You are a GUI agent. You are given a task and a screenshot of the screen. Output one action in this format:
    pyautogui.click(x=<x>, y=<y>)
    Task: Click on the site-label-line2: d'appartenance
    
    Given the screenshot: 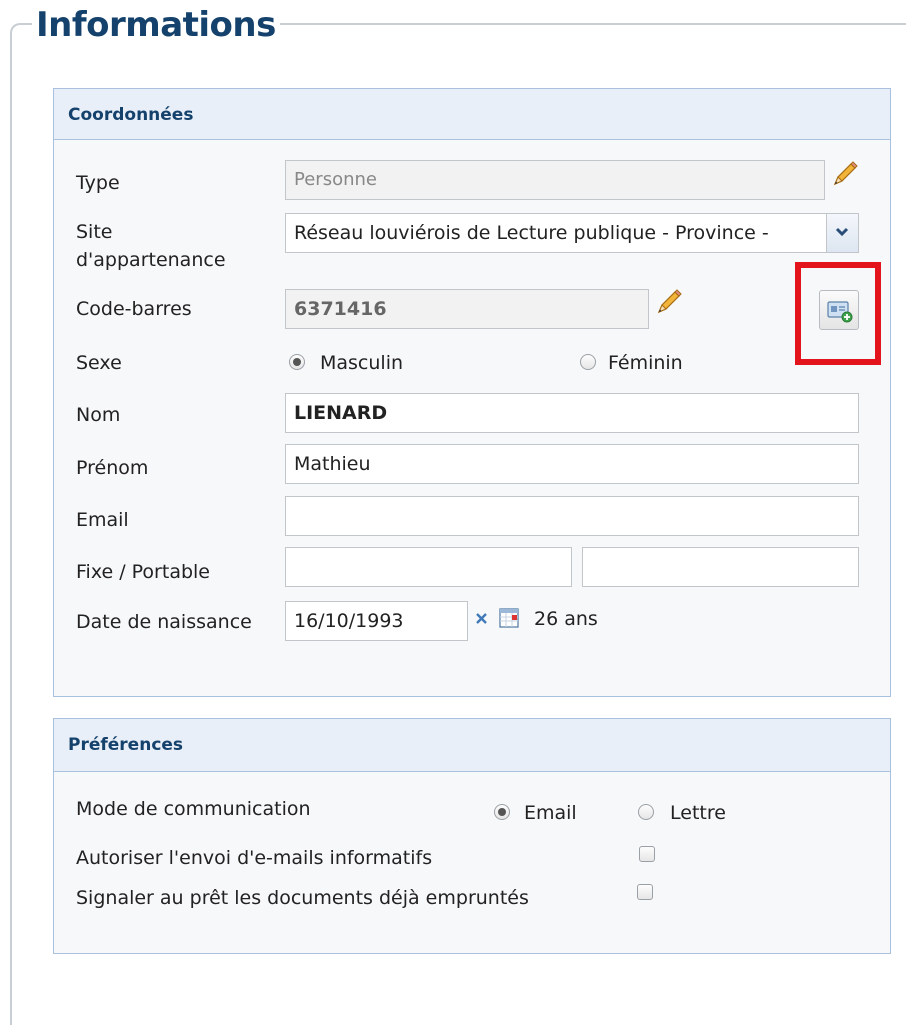 What is the action you would take?
    pyautogui.click(x=151, y=260)
    